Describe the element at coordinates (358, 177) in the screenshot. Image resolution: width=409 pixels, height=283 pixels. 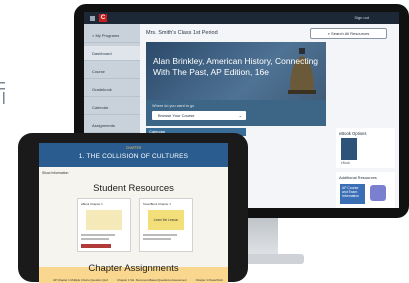
I see `additional-resources-header: Additional Resources` at that location.